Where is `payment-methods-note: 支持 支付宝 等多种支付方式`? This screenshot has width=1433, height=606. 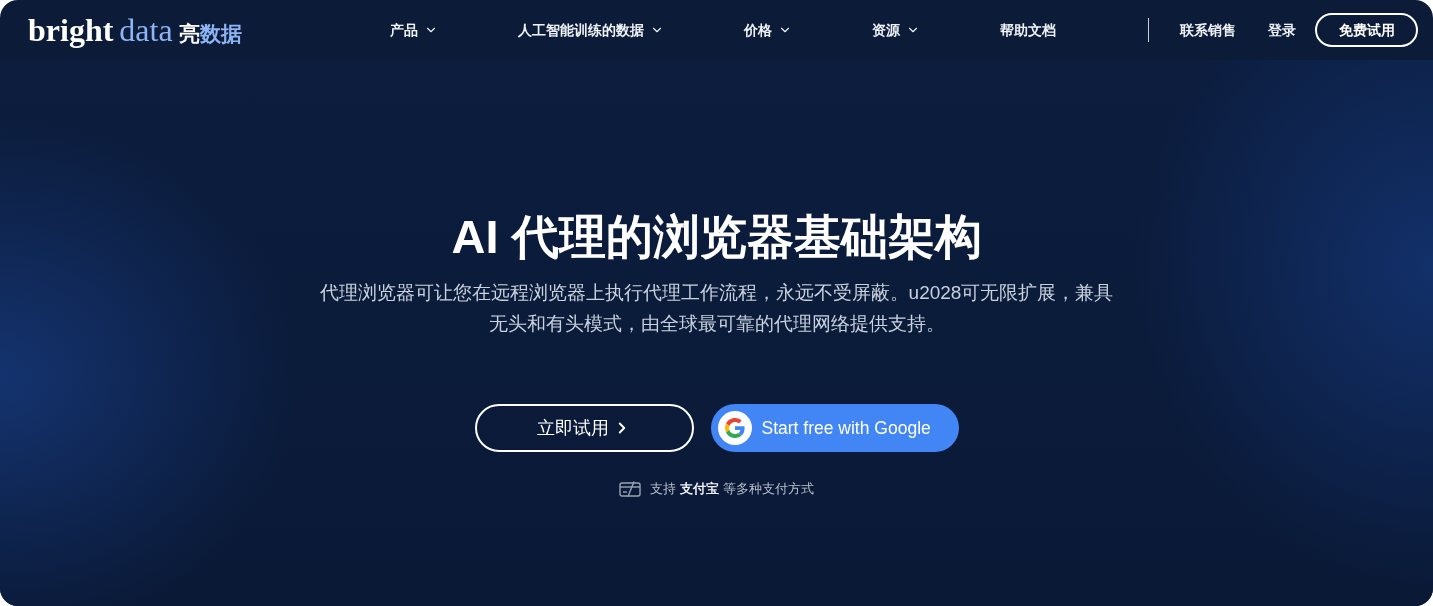 payment-methods-note: 支持 支付宝 等多种支付方式 is located at coordinates (732, 489).